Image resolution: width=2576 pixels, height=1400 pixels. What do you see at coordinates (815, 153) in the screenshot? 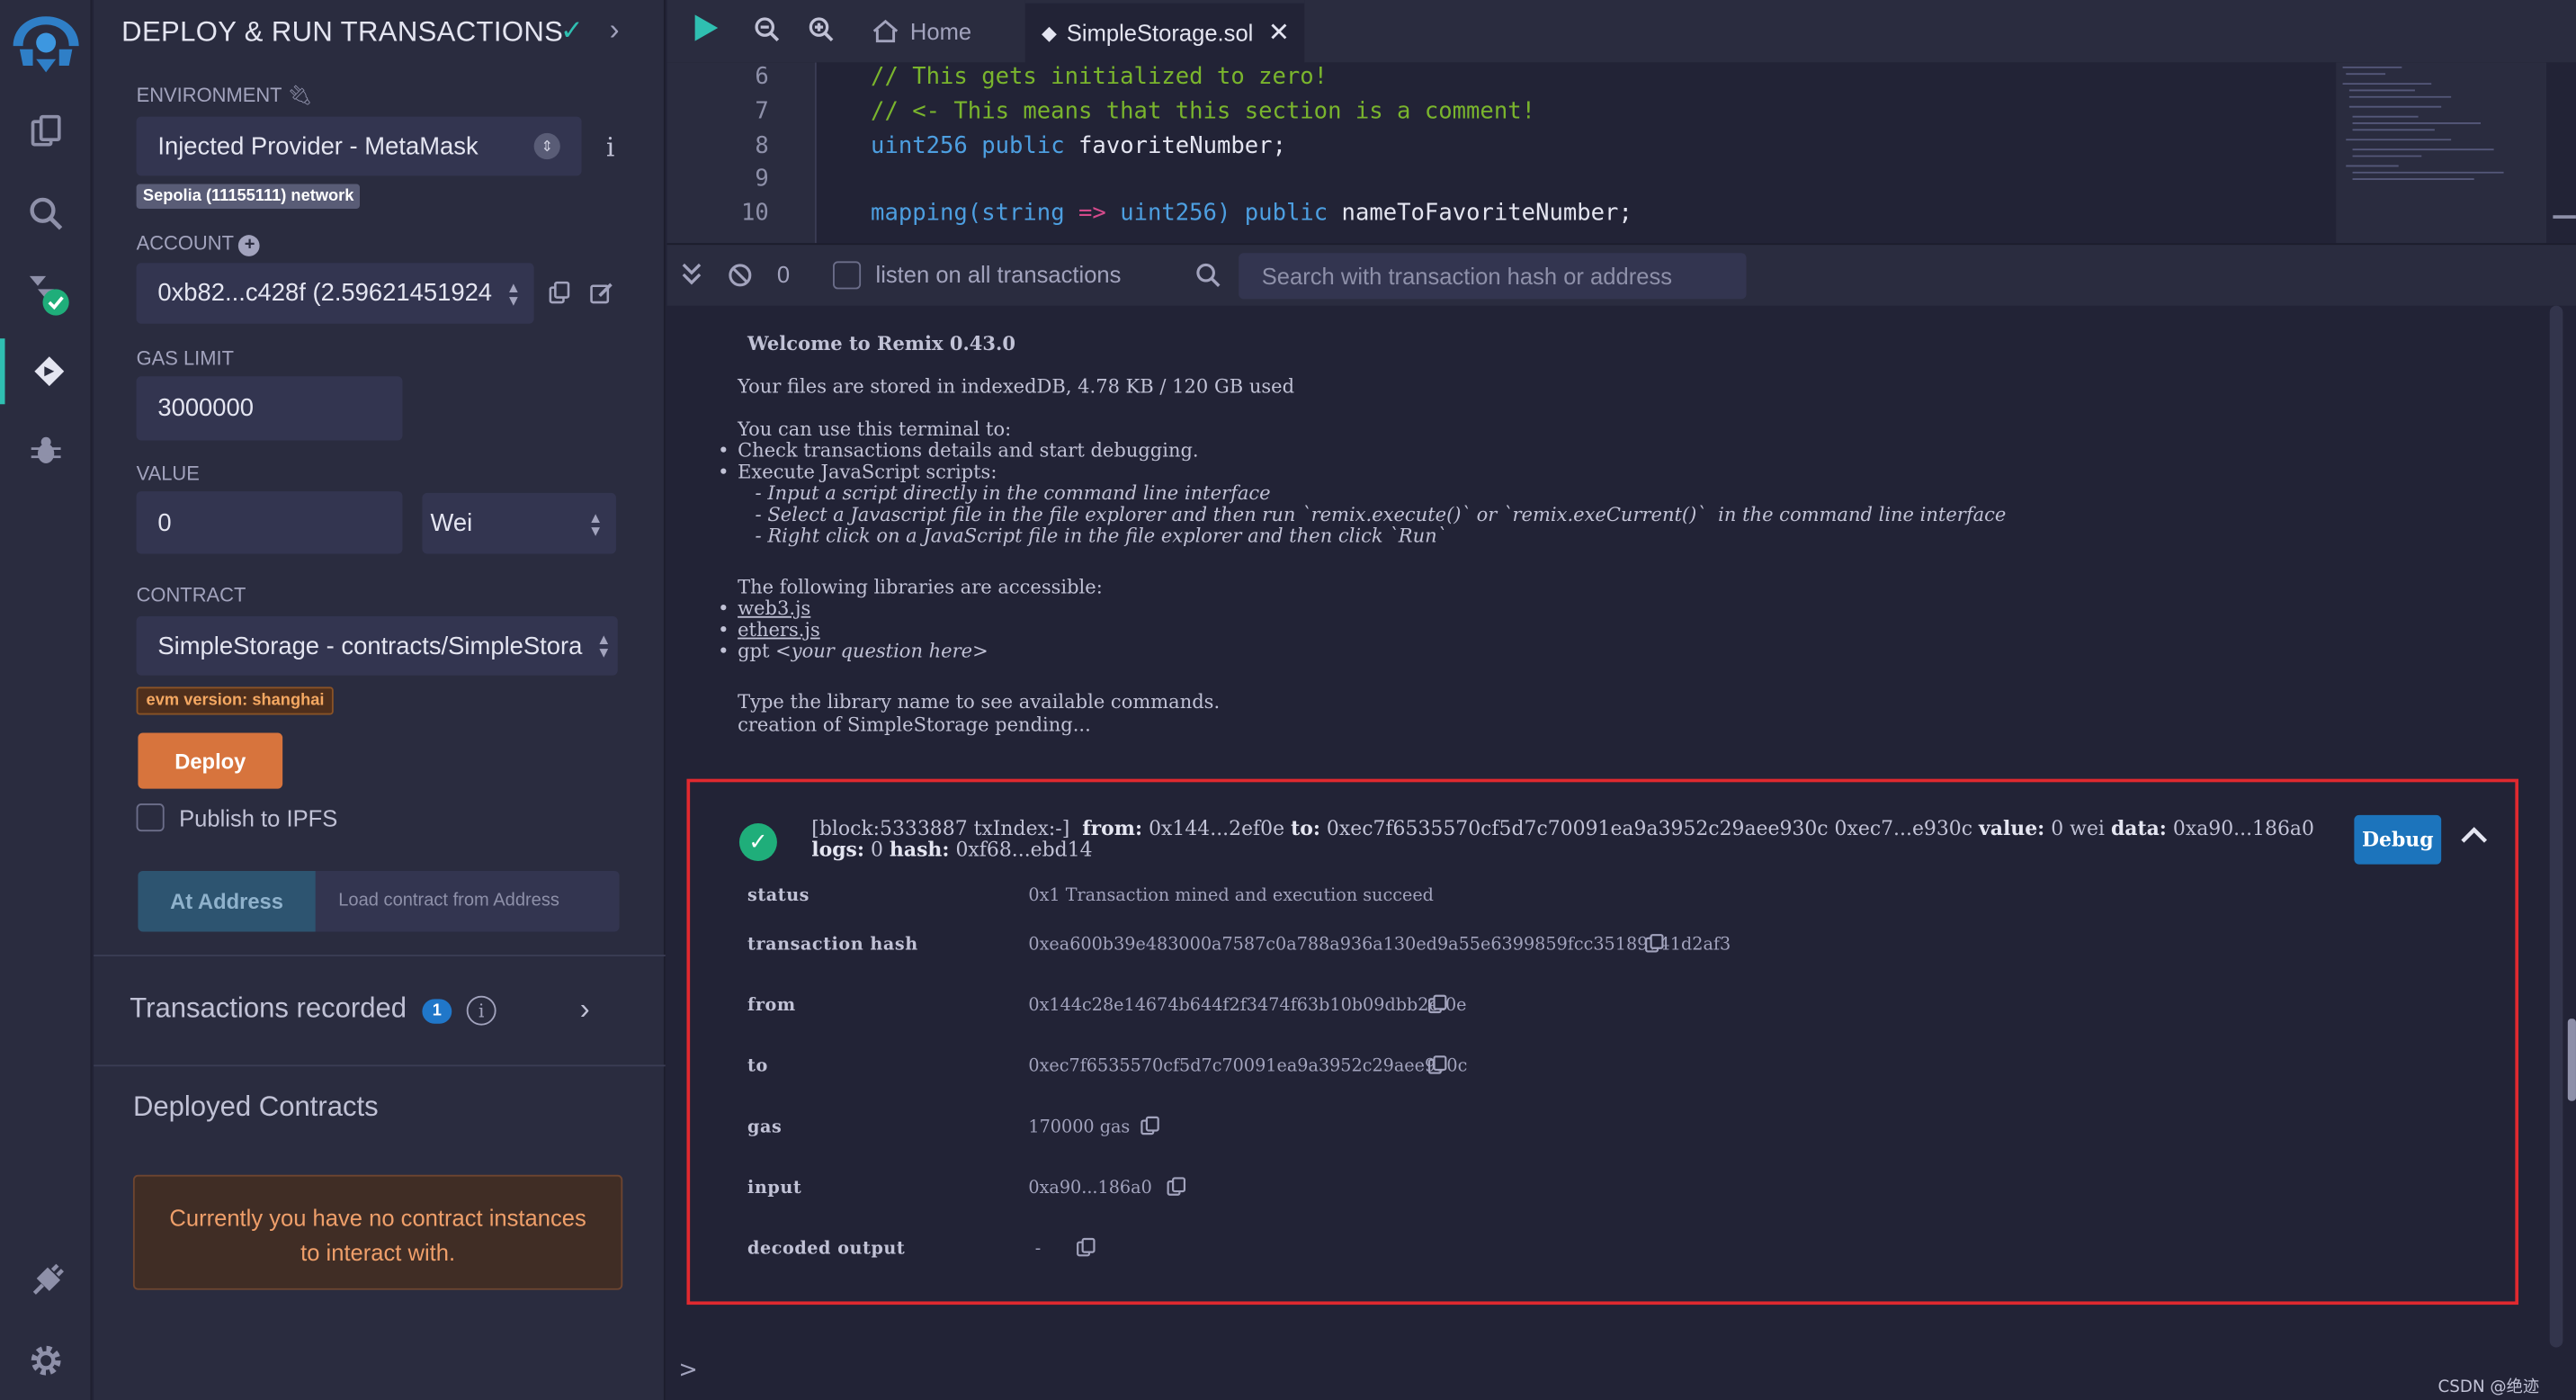
I see `gutter-divider` at bounding box center [815, 153].